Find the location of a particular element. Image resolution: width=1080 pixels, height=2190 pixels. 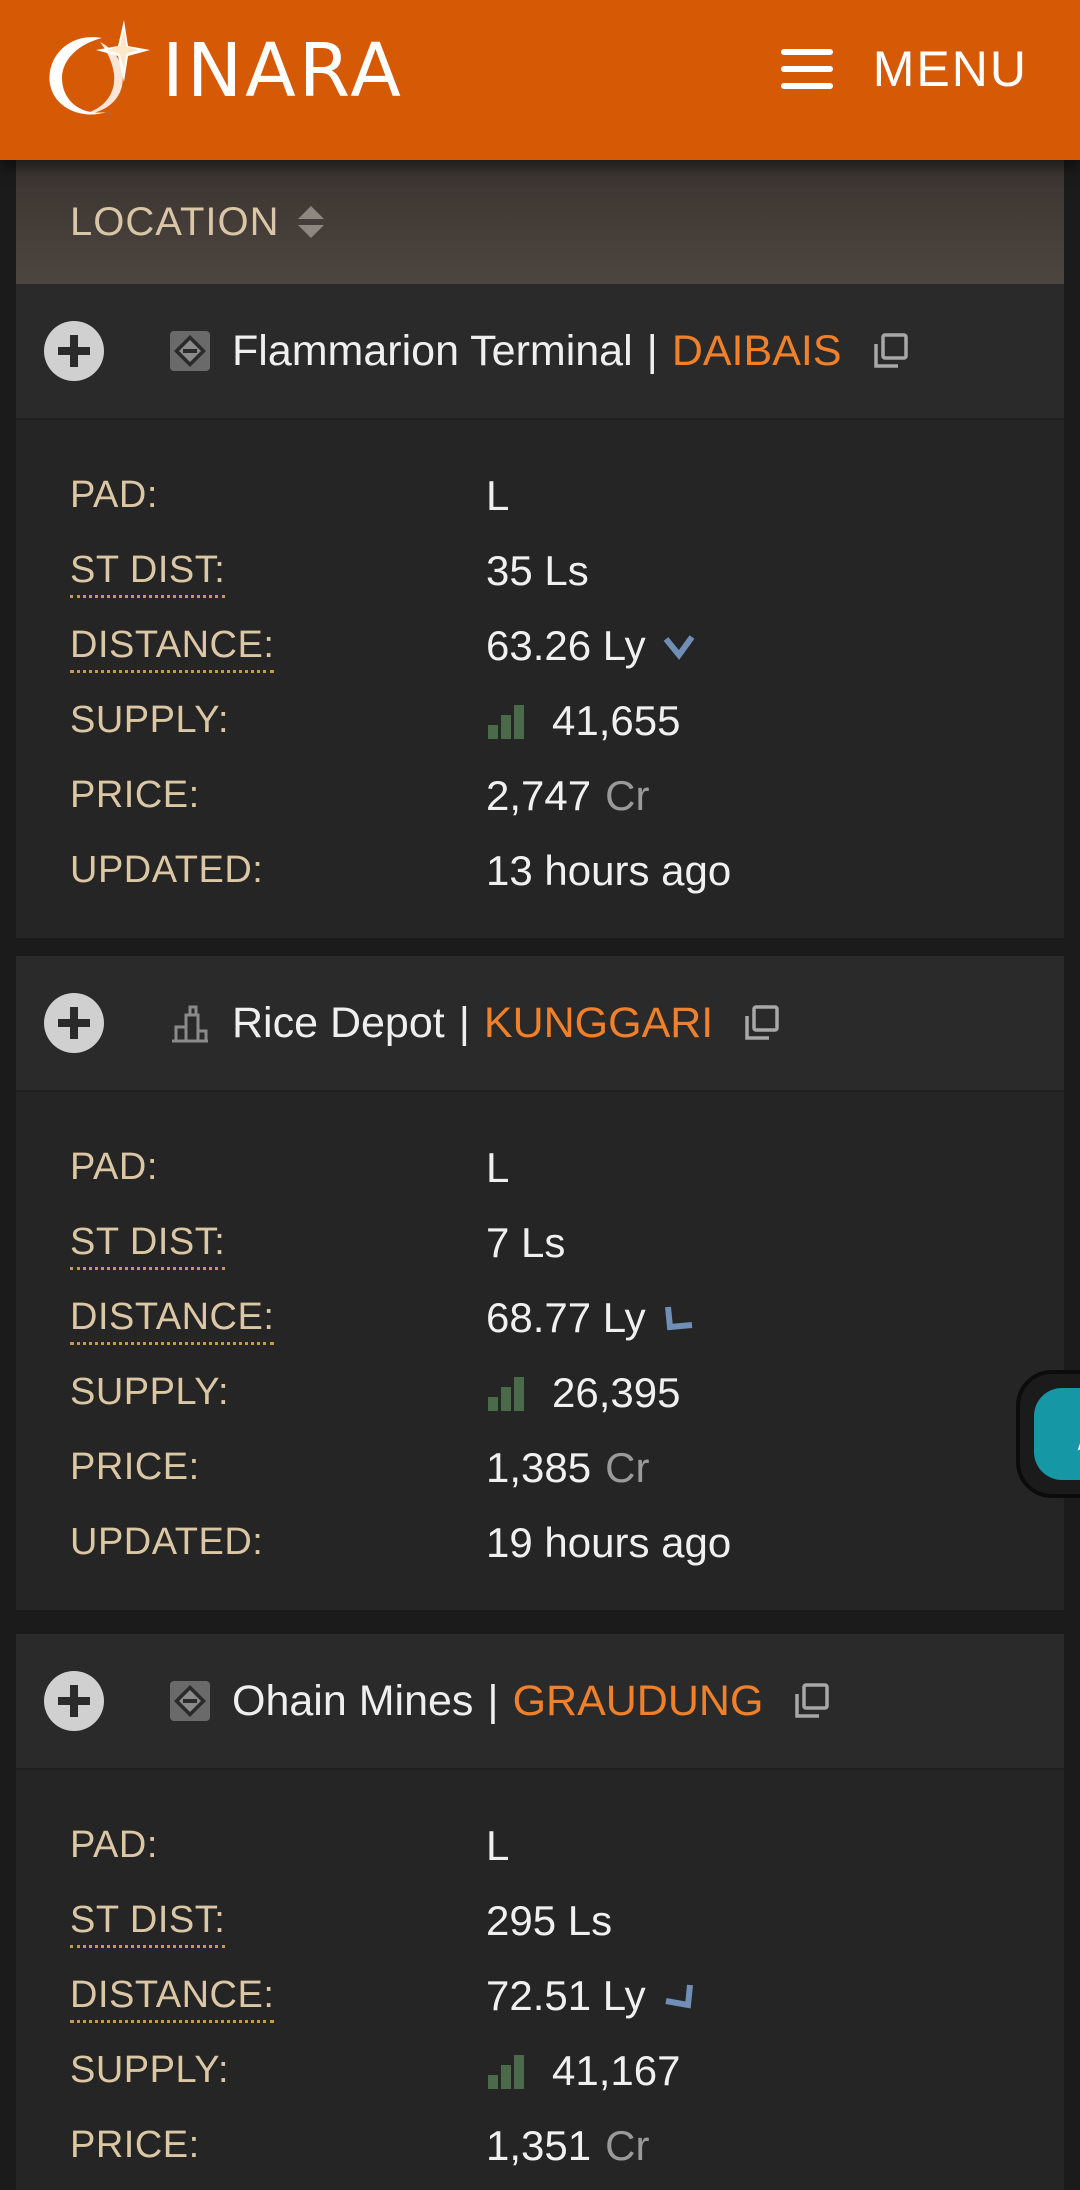

st-dist-row: ST DIST: 7 Ls is located at coordinates (567, 1242).